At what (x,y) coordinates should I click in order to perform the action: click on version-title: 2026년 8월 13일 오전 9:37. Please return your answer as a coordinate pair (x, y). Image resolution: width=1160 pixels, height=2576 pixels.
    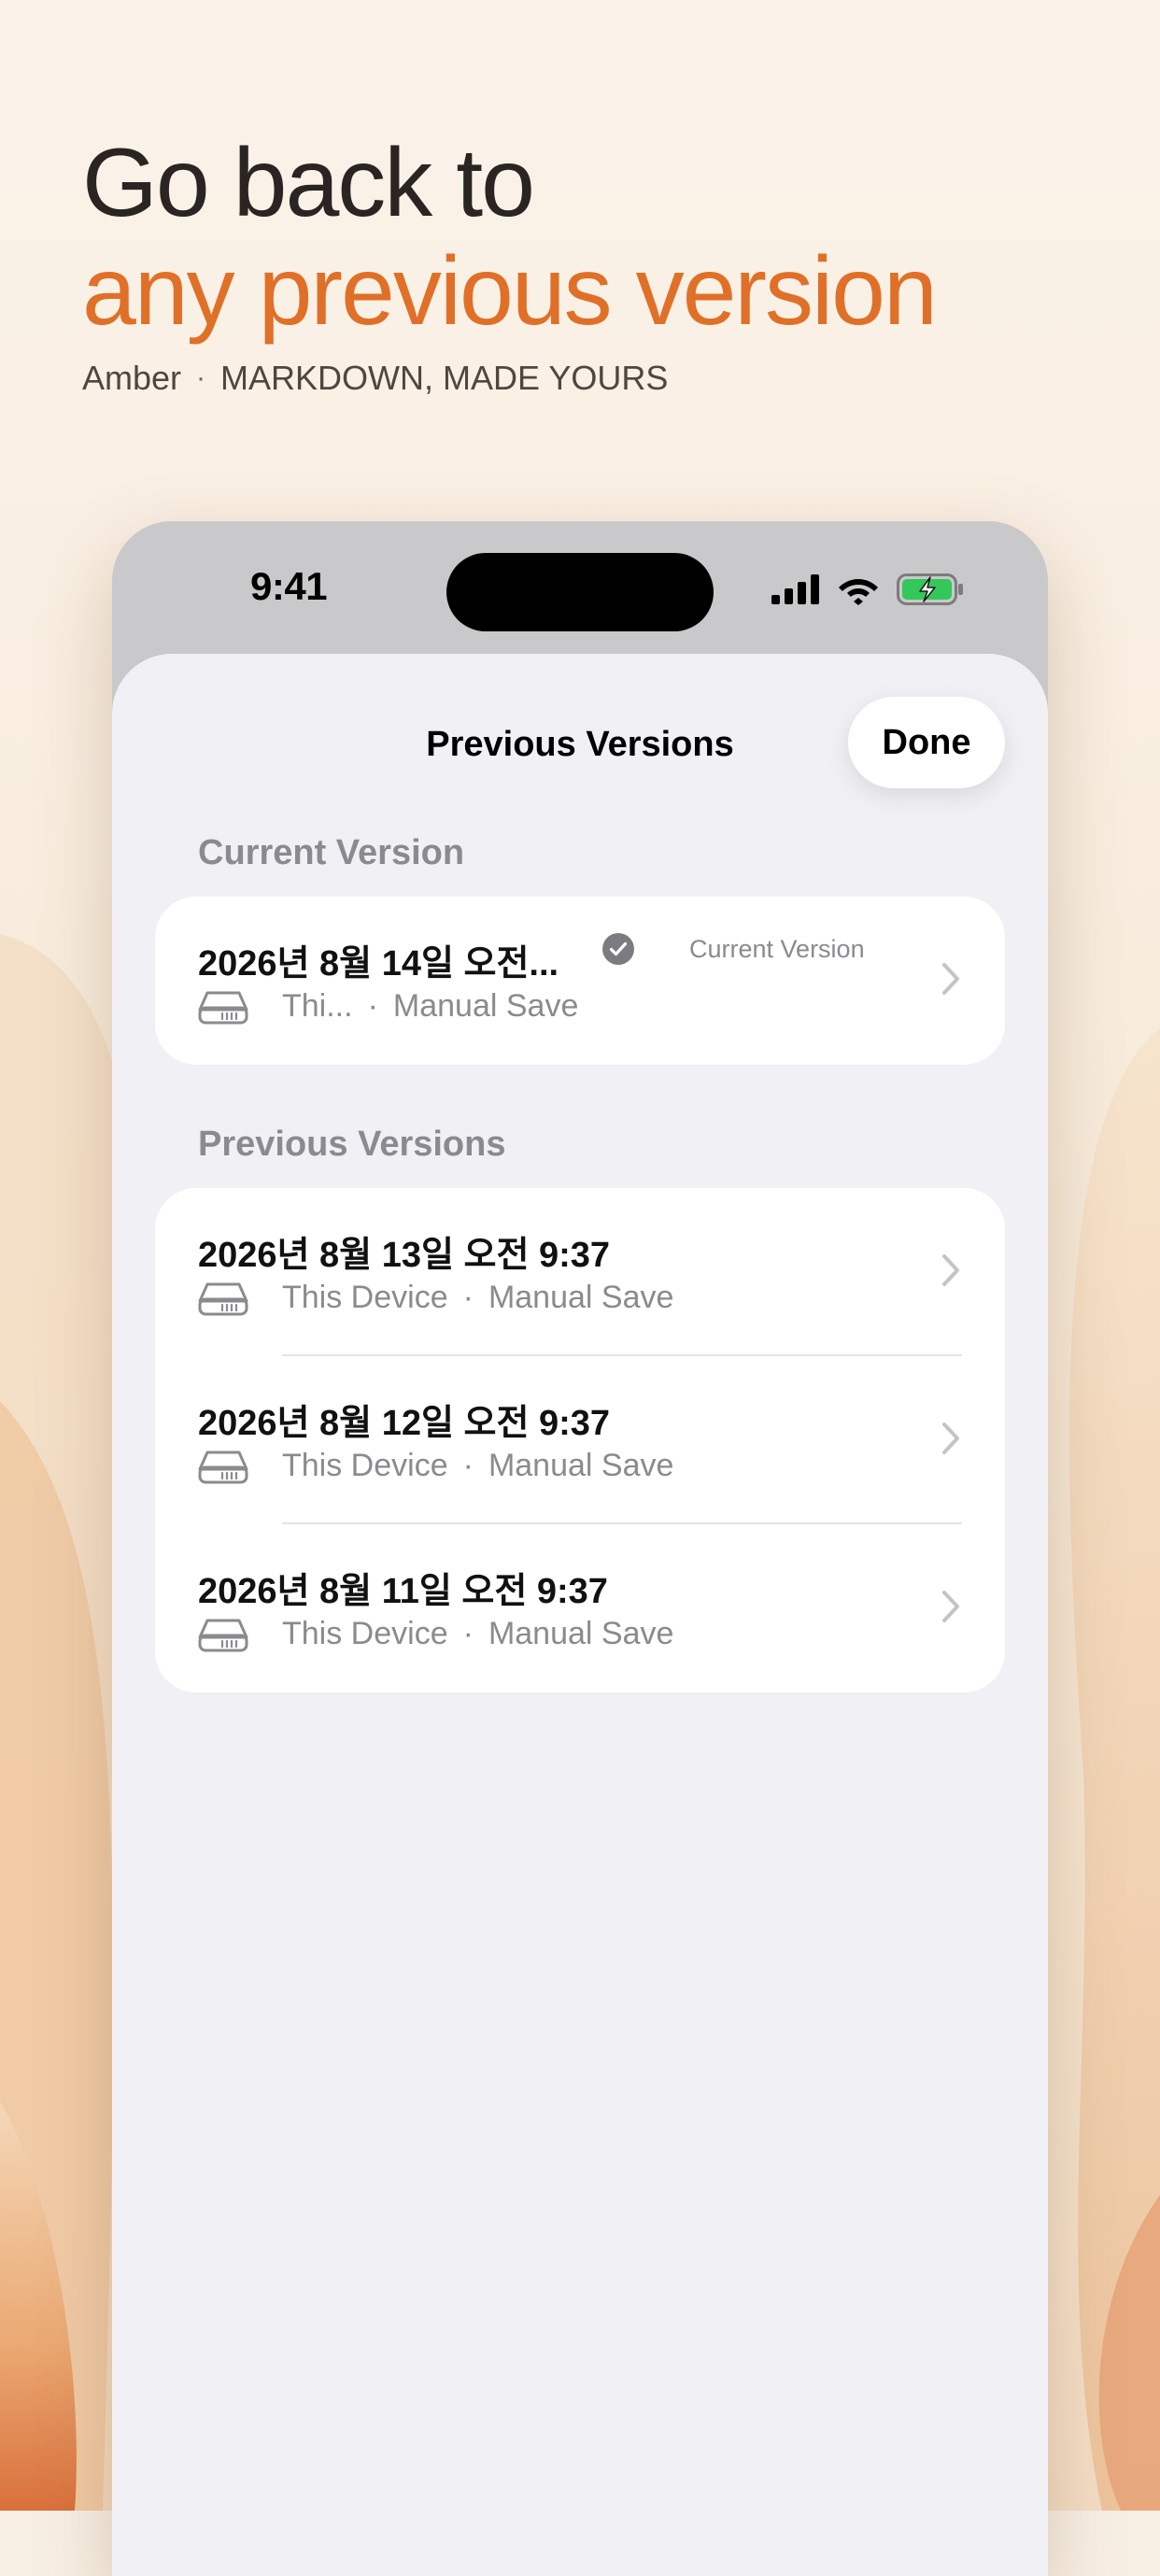
    Looking at the image, I should click on (405, 1255).